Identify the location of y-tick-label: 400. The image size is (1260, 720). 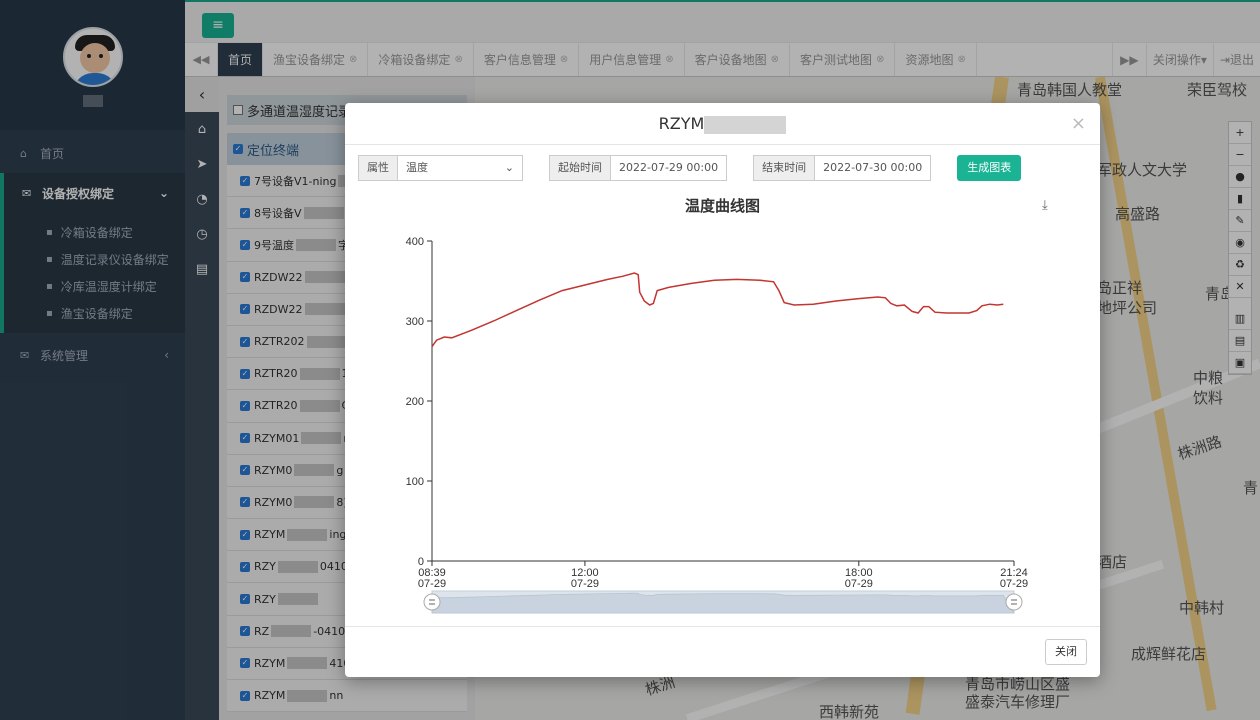
(415, 242).